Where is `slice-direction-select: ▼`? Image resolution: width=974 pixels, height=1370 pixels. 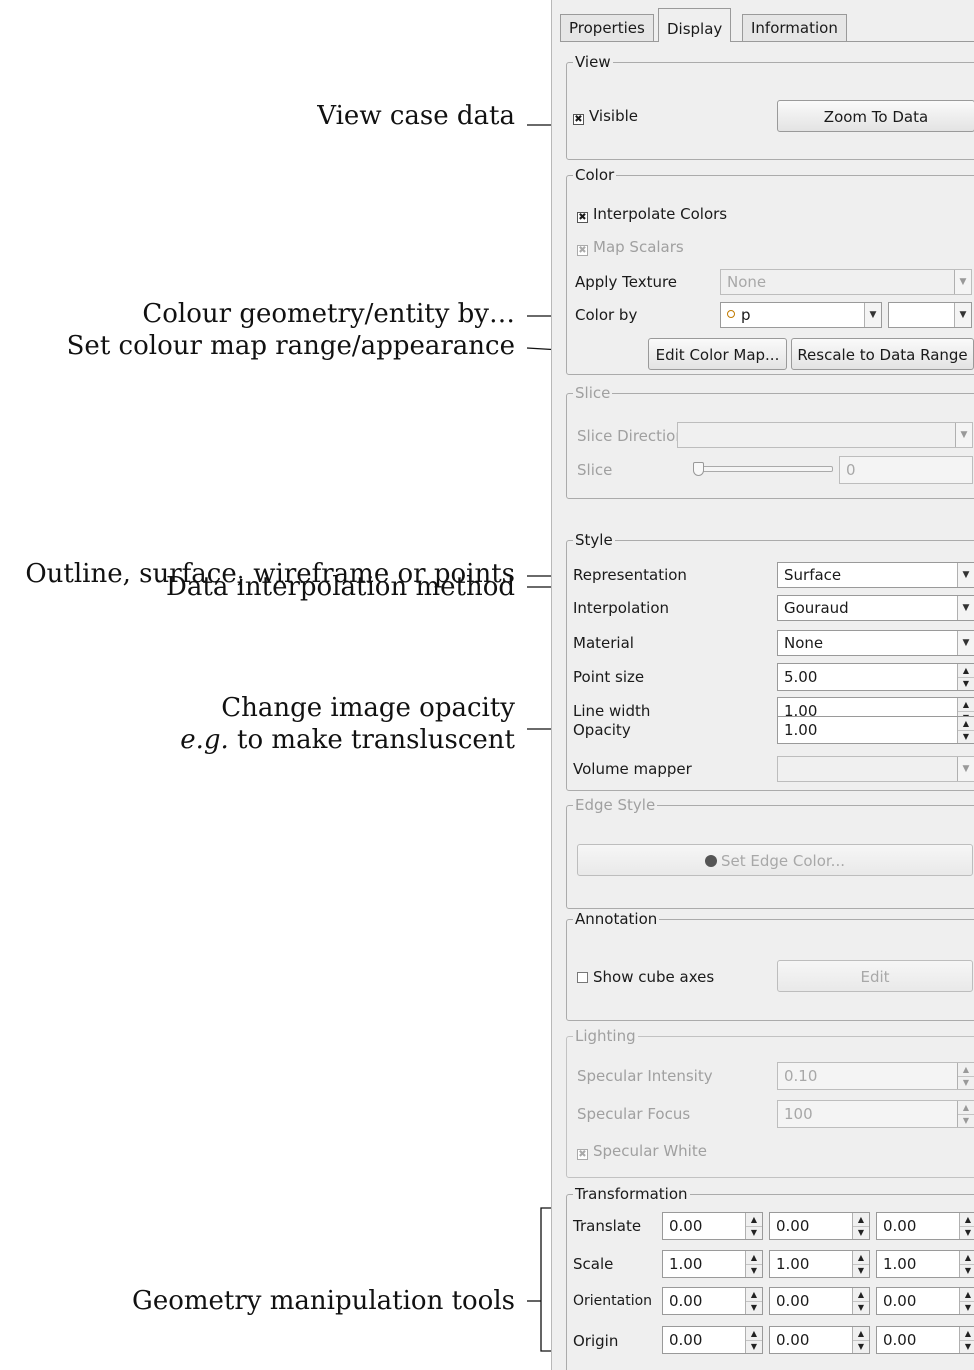
slice-direction-select: ▼ is located at coordinates (825, 435).